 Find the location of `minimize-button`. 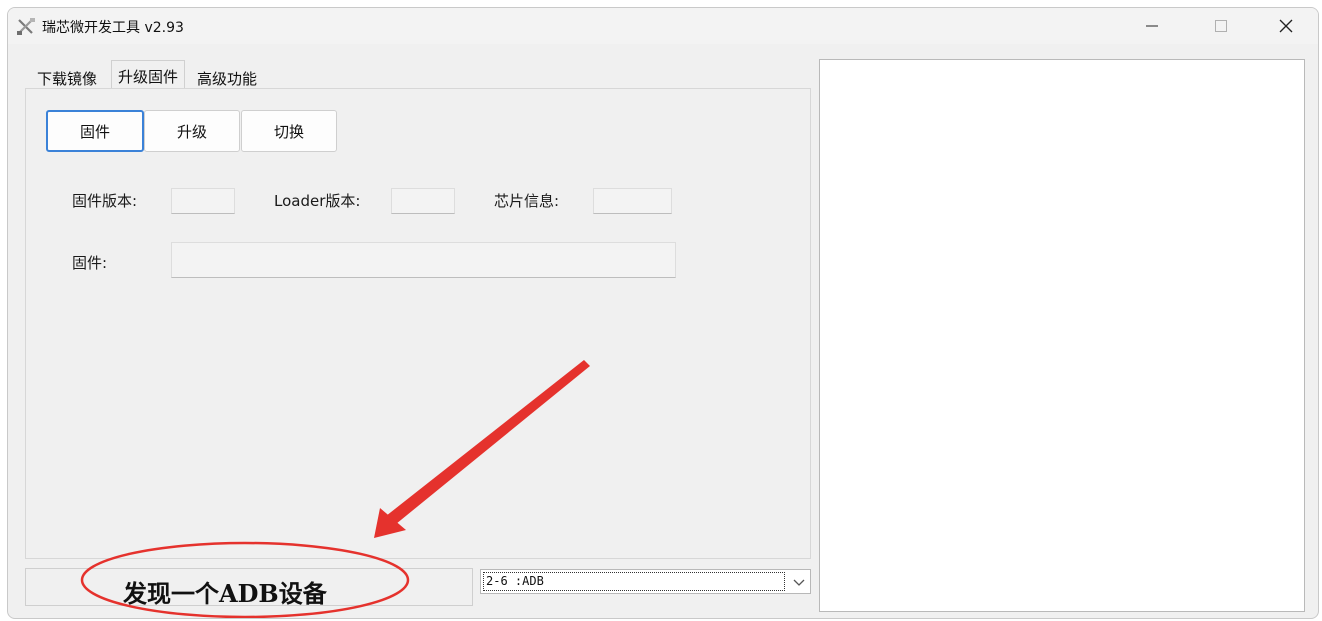

minimize-button is located at coordinates (1152, 26).